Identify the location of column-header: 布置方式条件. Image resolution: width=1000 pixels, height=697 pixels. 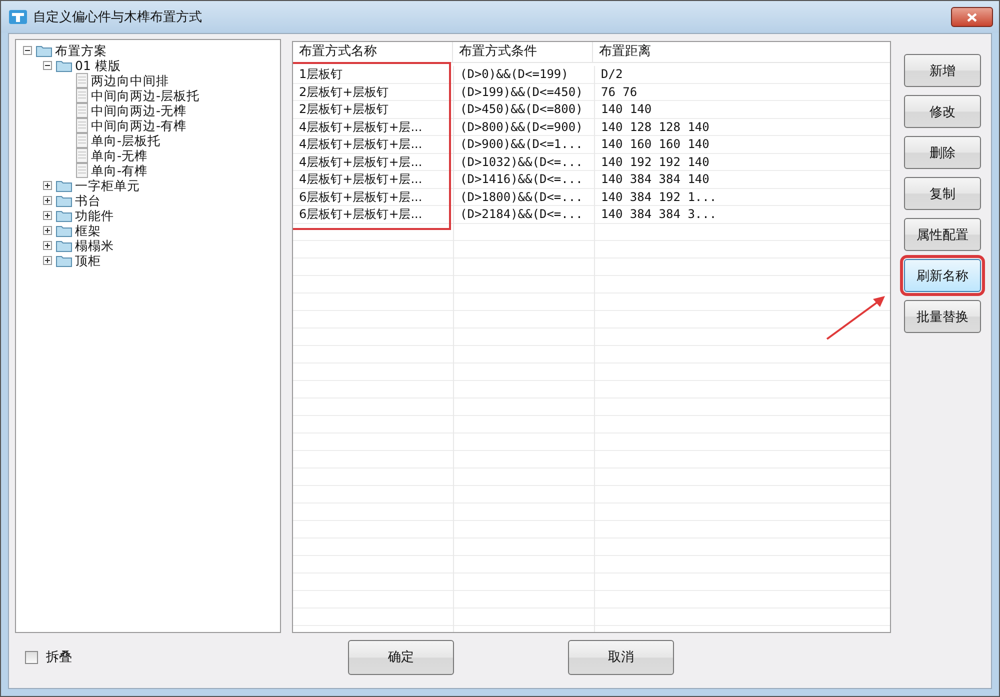
(523, 52).